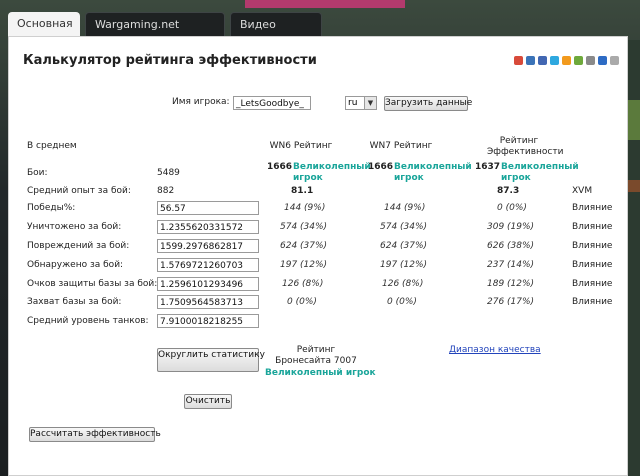 The height and width of the screenshot is (476, 640). Describe the element at coordinates (512, 208) in the screenshot. I see `wins-eff: 0 (0%)` at that location.